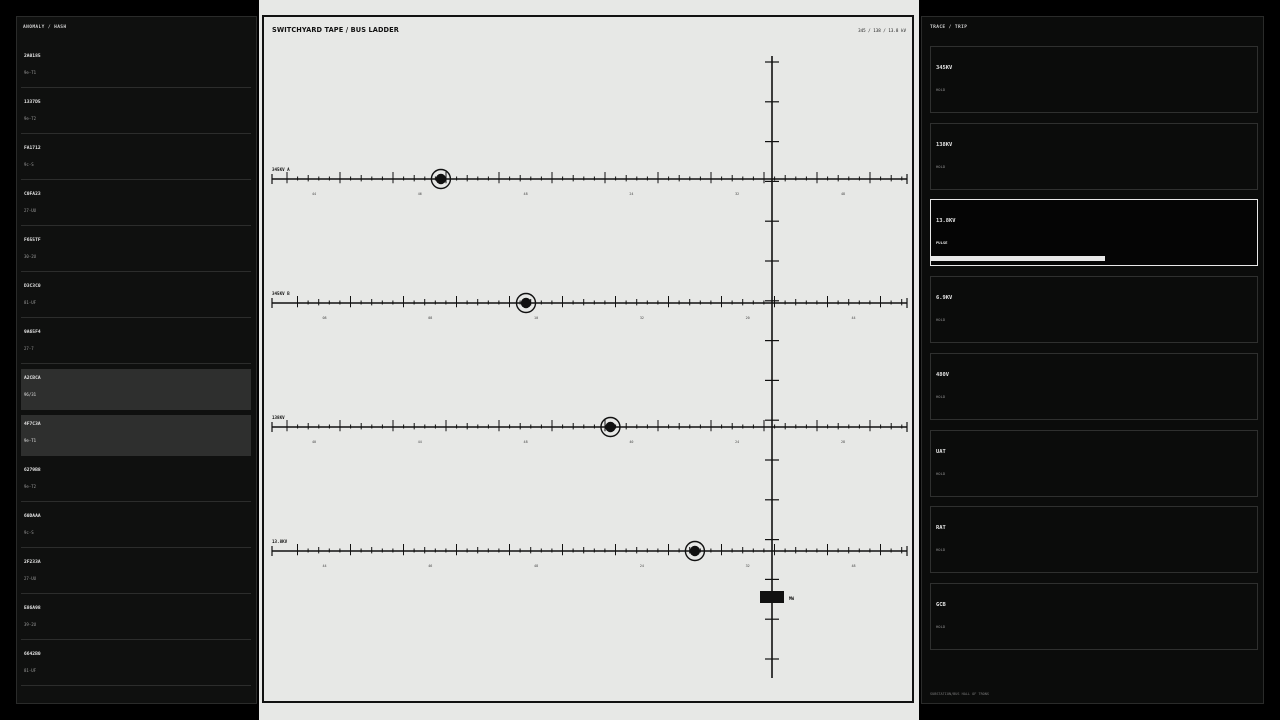 This screenshot has width=1280, height=720. What do you see at coordinates (30, 624) in the screenshot?
I see `anomaly-tag: 39-2U` at bounding box center [30, 624].